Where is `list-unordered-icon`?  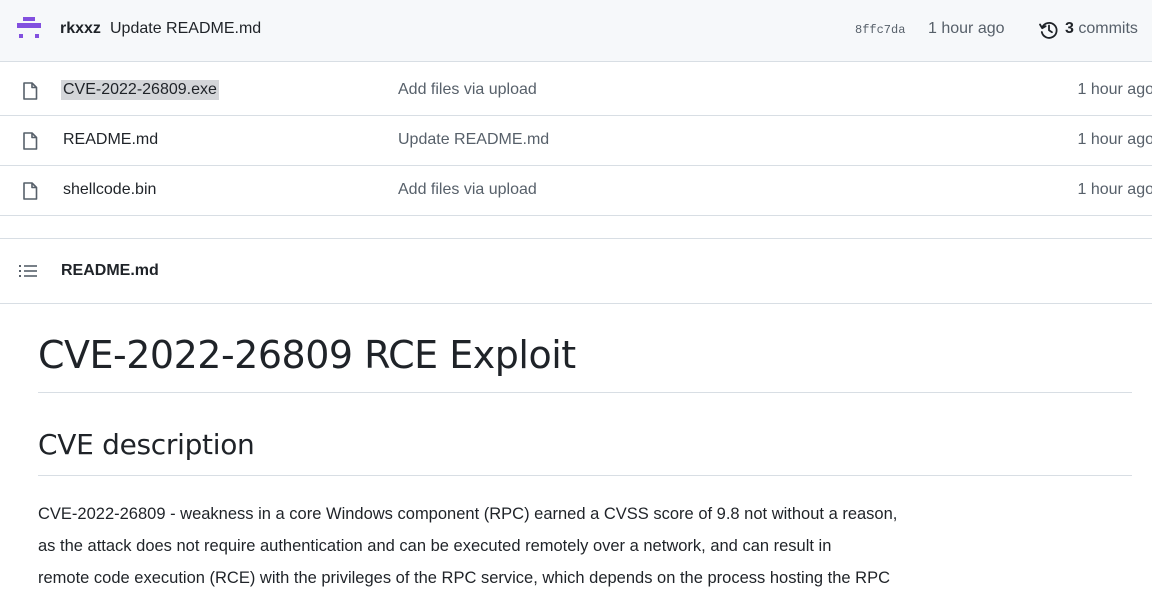 list-unordered-icon is located at coordinates (28, 271).